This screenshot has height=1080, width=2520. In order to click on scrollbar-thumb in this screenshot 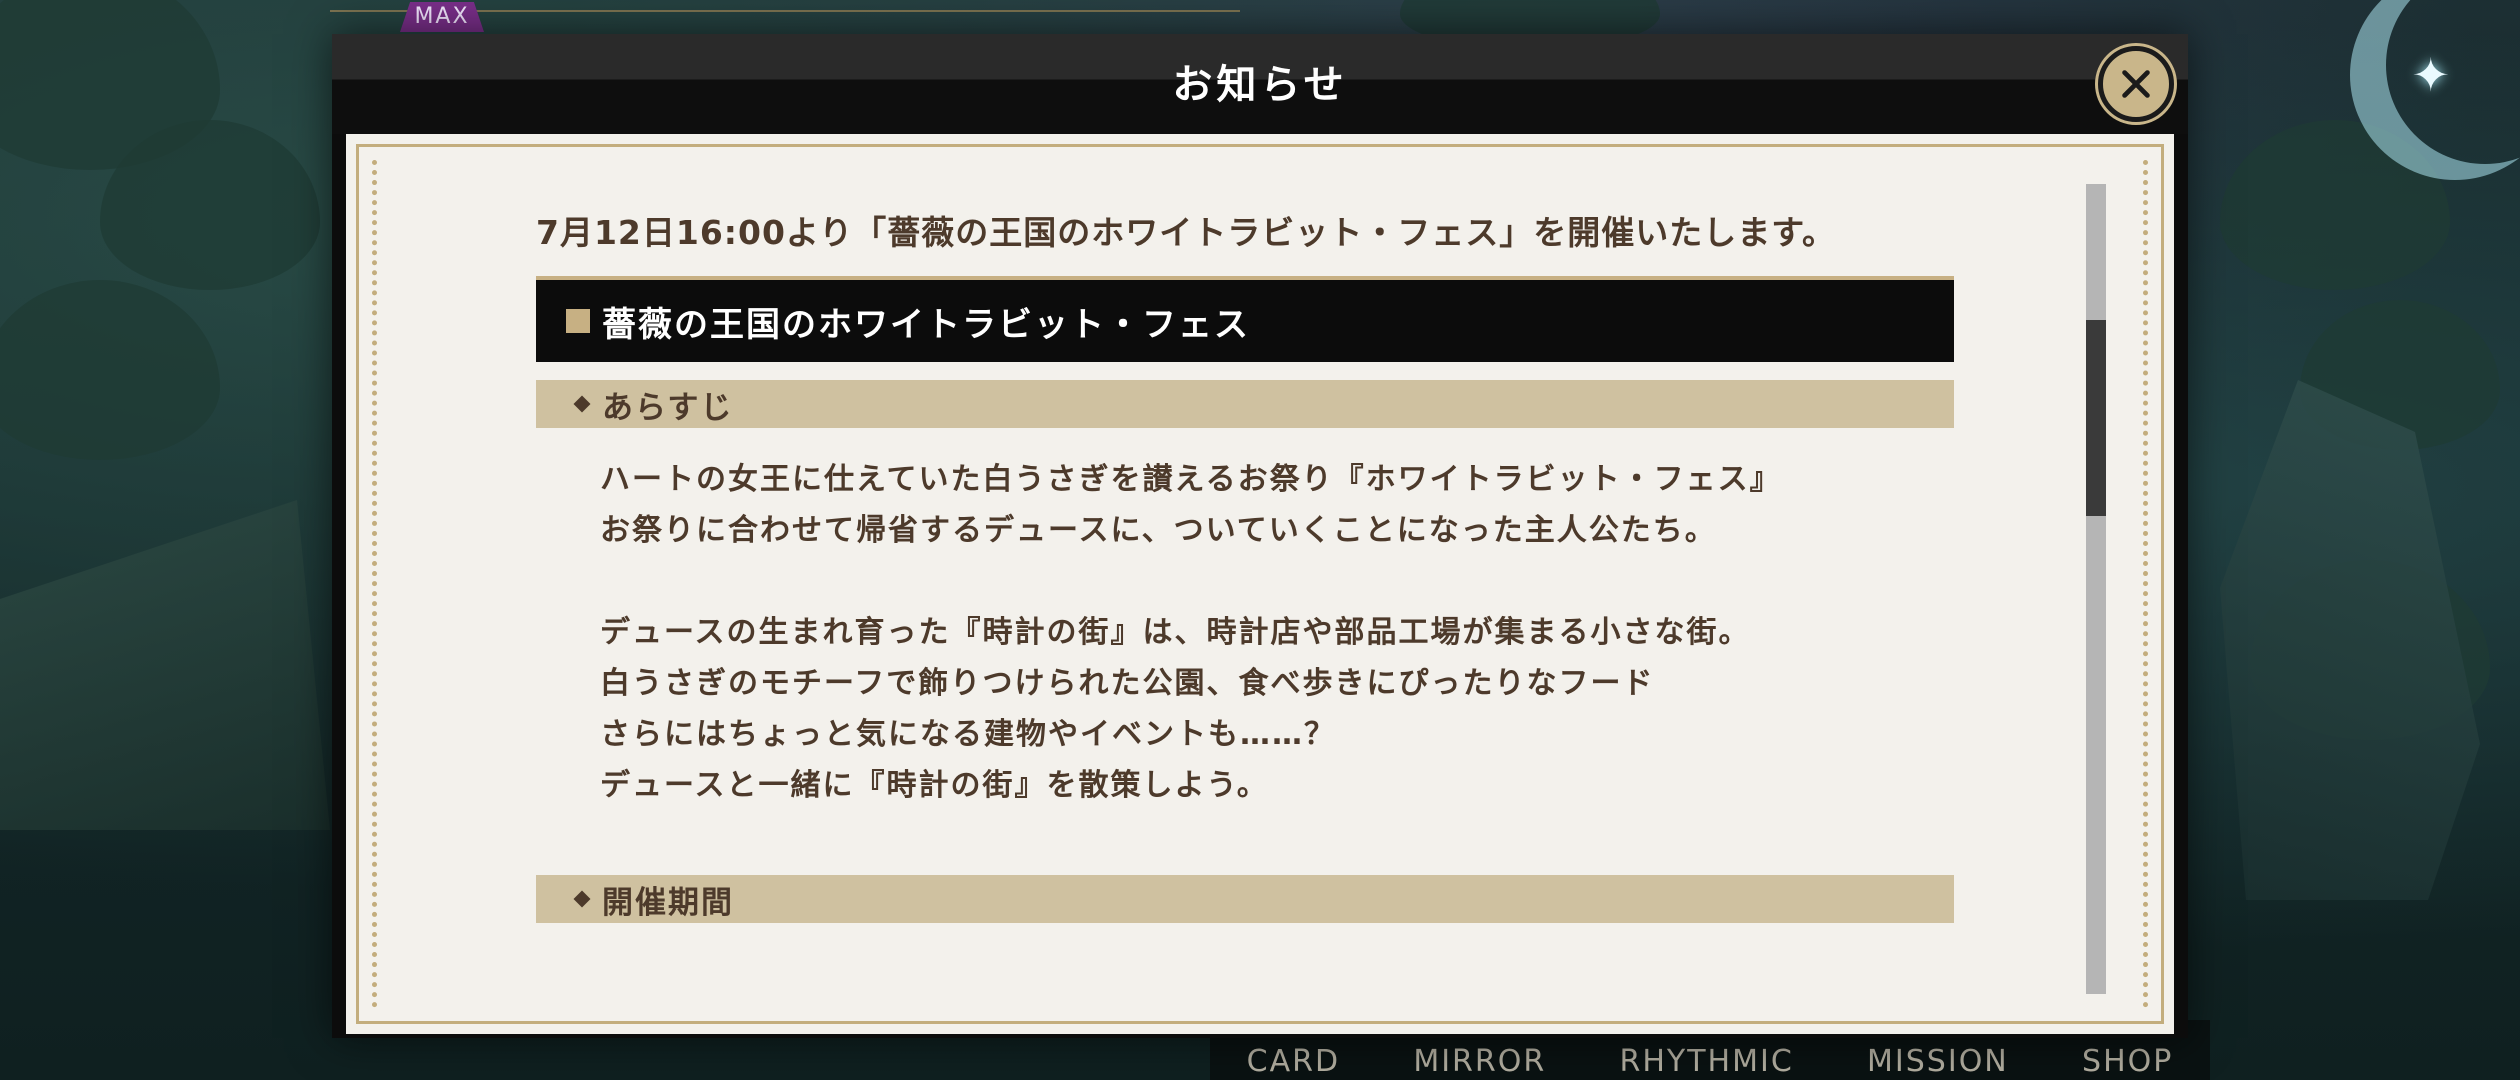, I will do `click(2096, 418)`.